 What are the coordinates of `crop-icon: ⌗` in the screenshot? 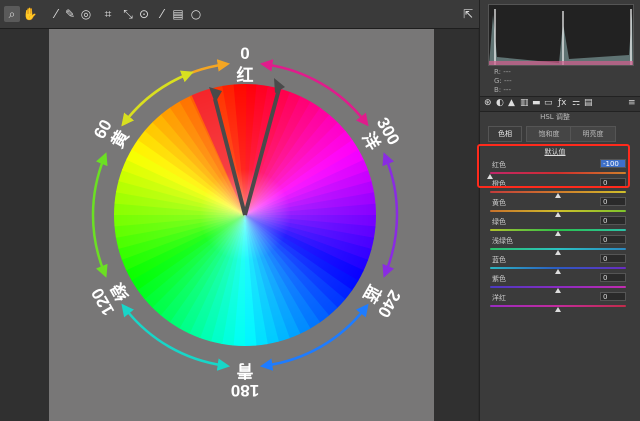 It's located at (108, 14).